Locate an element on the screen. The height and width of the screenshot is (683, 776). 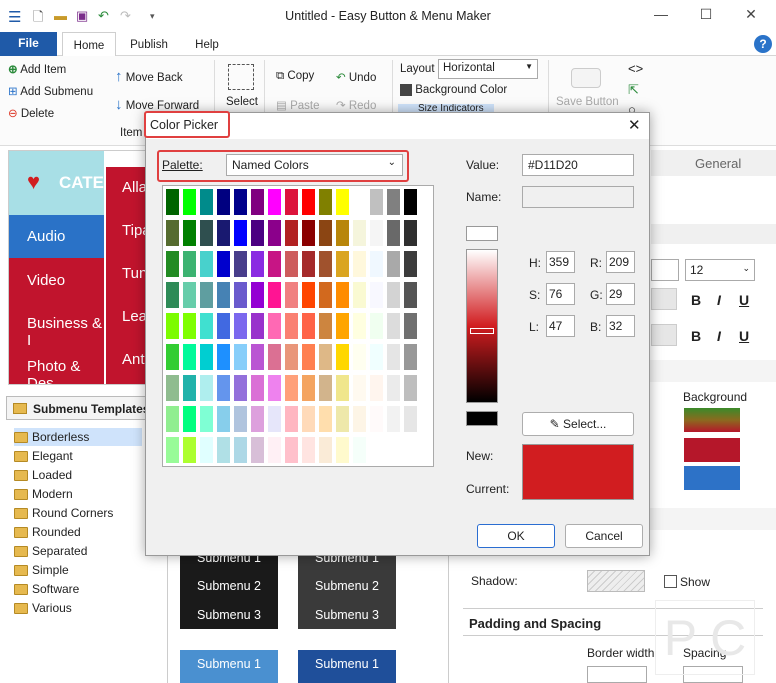
submenu-item: Alla is located at coordinates (134, 187).